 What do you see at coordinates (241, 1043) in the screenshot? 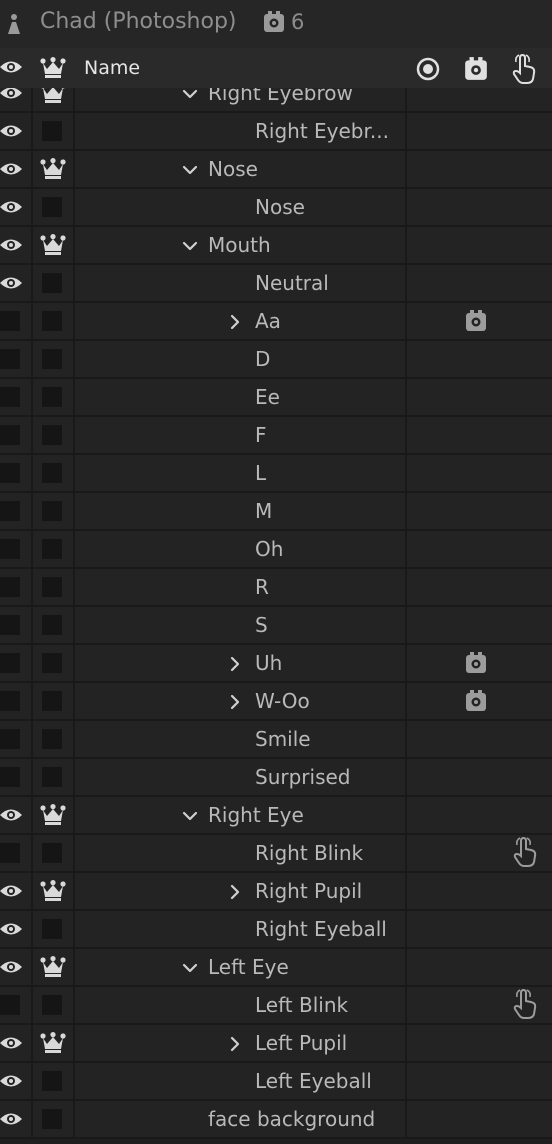
I see `layer-name-cell: Left Pupil` at bounding box center [241, 1043].